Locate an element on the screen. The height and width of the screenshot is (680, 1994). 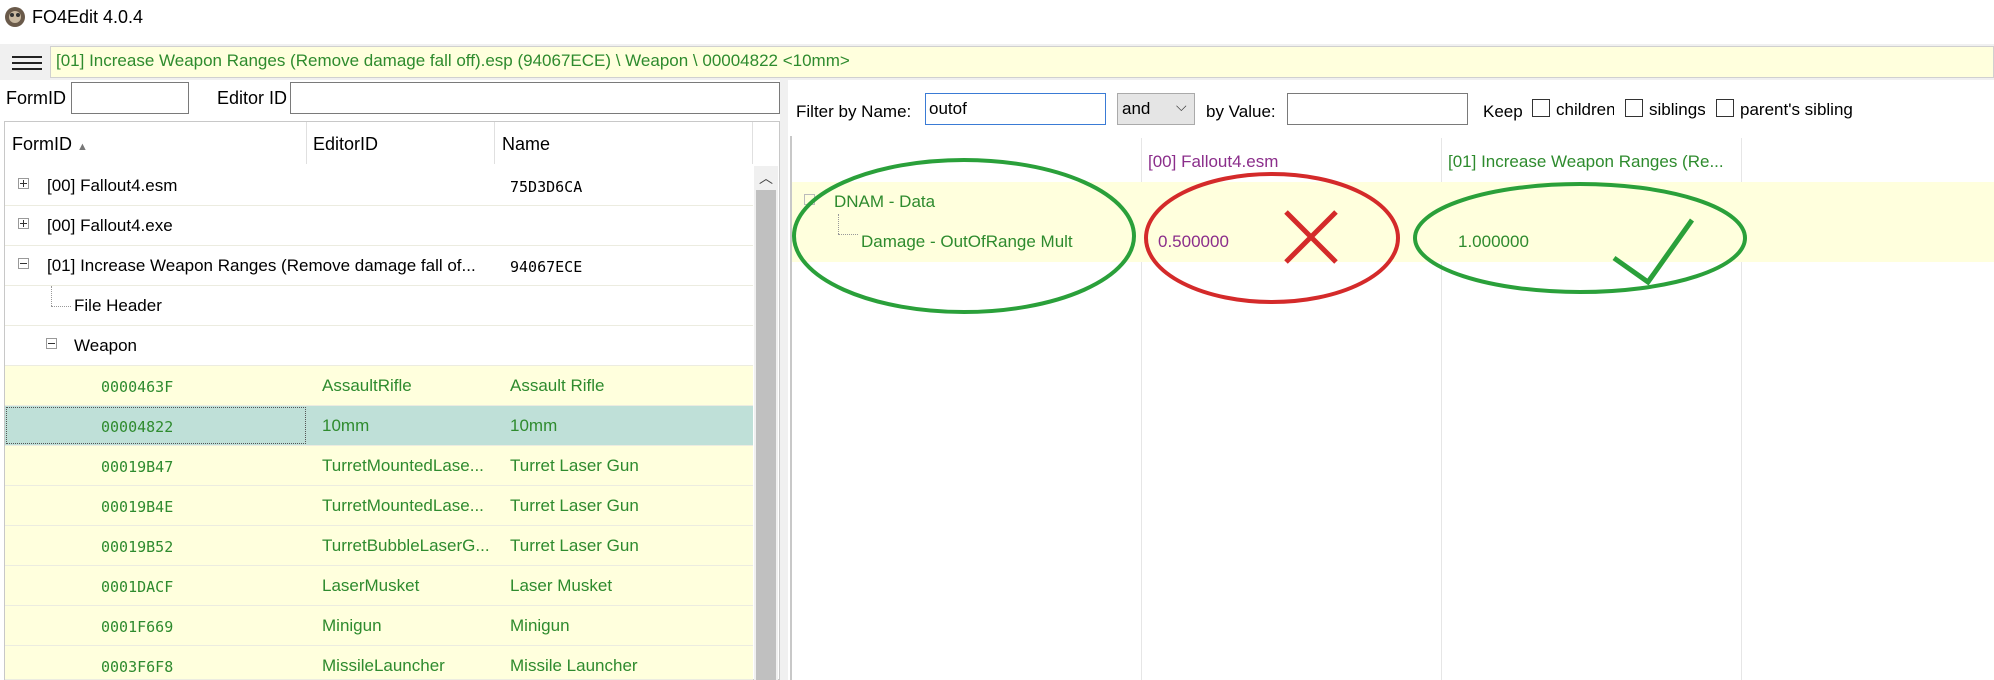
red-circle-annotation is located at coordinates (1272, 238).